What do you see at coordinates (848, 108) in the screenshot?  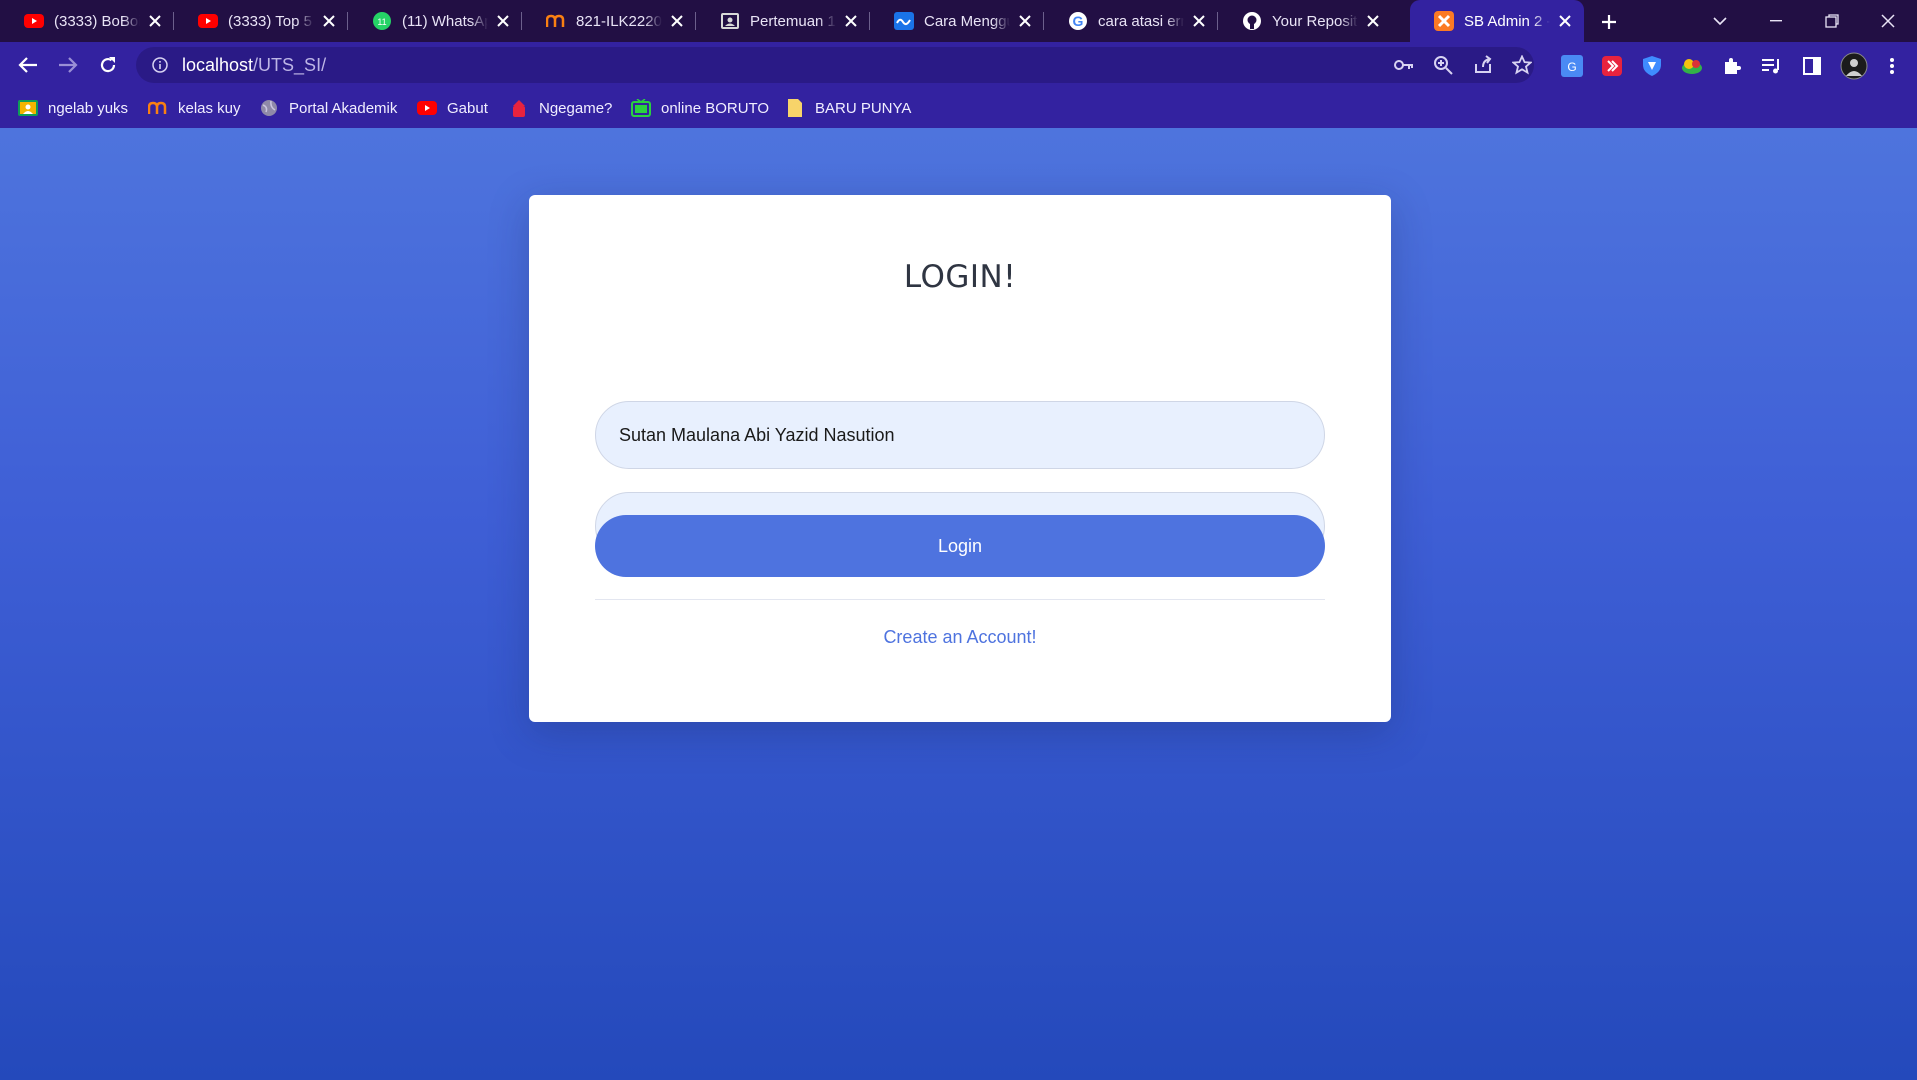 I see `bookmark-baru-punya: BARU PUNYA` at bounding box center [848, 108].